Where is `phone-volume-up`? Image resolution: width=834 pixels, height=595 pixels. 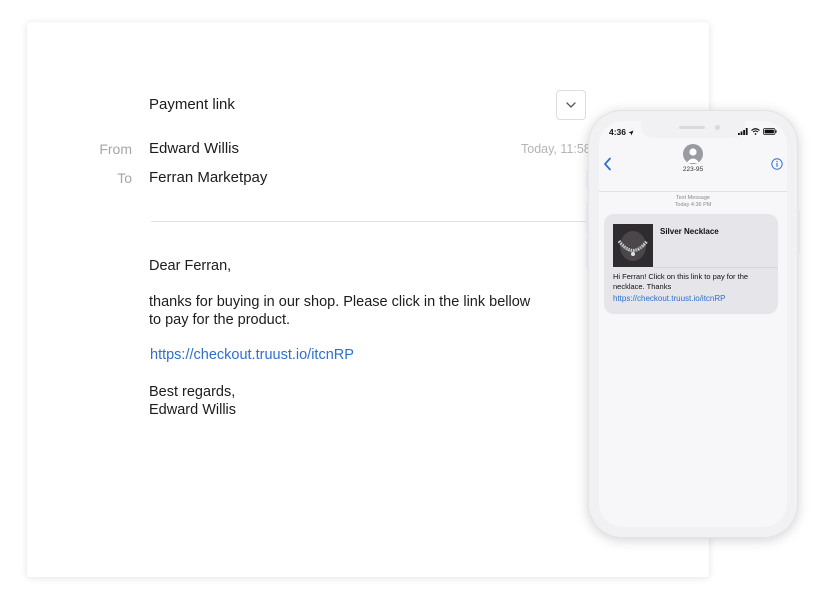 phone-volume-up is located at coordinates (587, 217).